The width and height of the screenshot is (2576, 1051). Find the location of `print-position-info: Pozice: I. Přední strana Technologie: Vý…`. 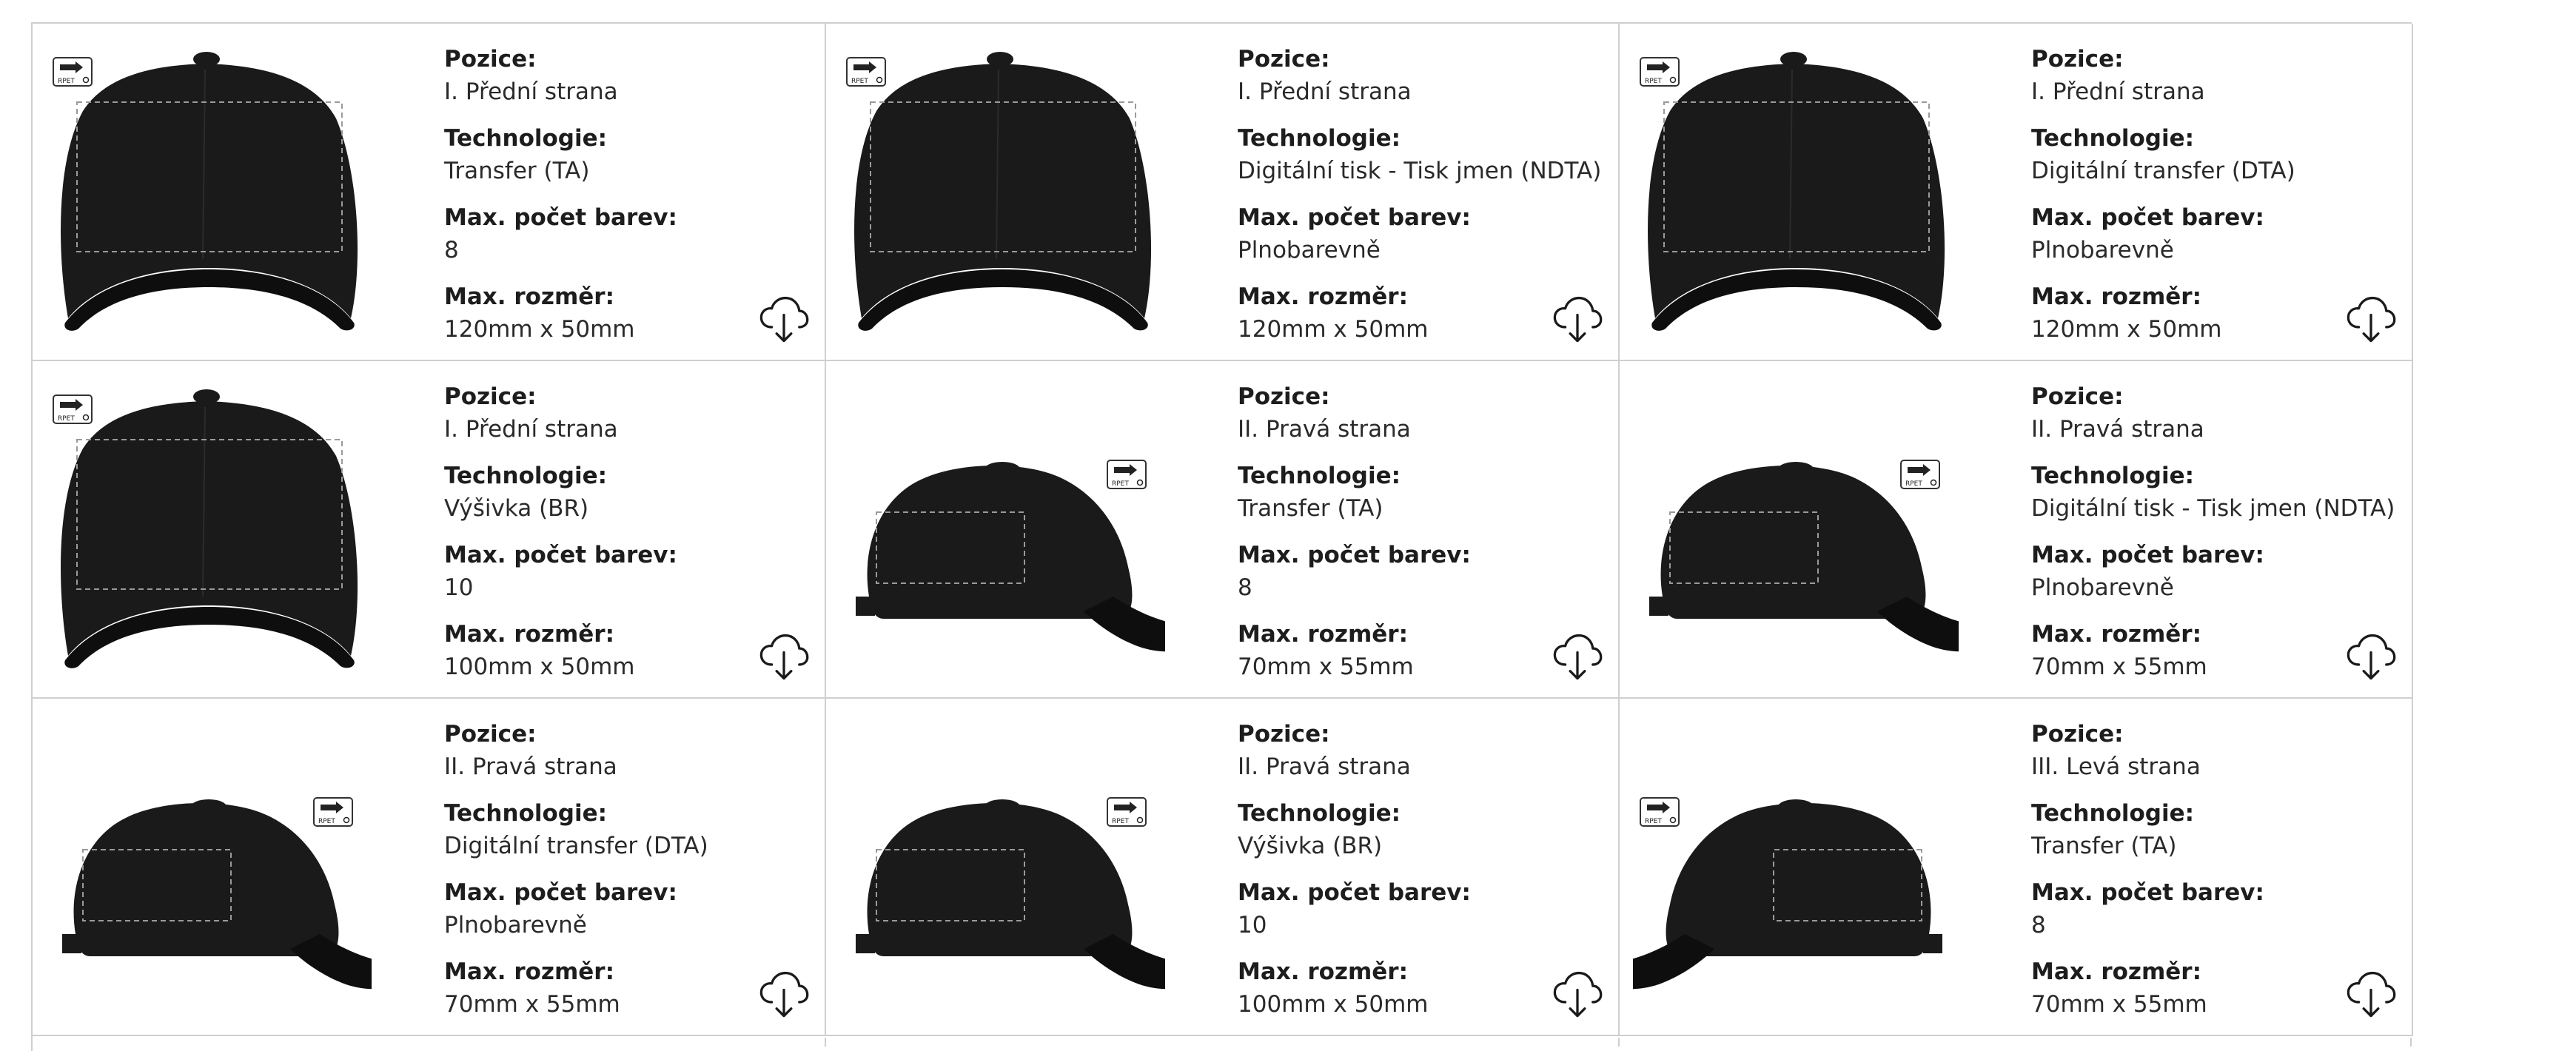

print-position-info: Pozice: I. Přední strana Technologie: Vý… is located at coordinates (618, 531).